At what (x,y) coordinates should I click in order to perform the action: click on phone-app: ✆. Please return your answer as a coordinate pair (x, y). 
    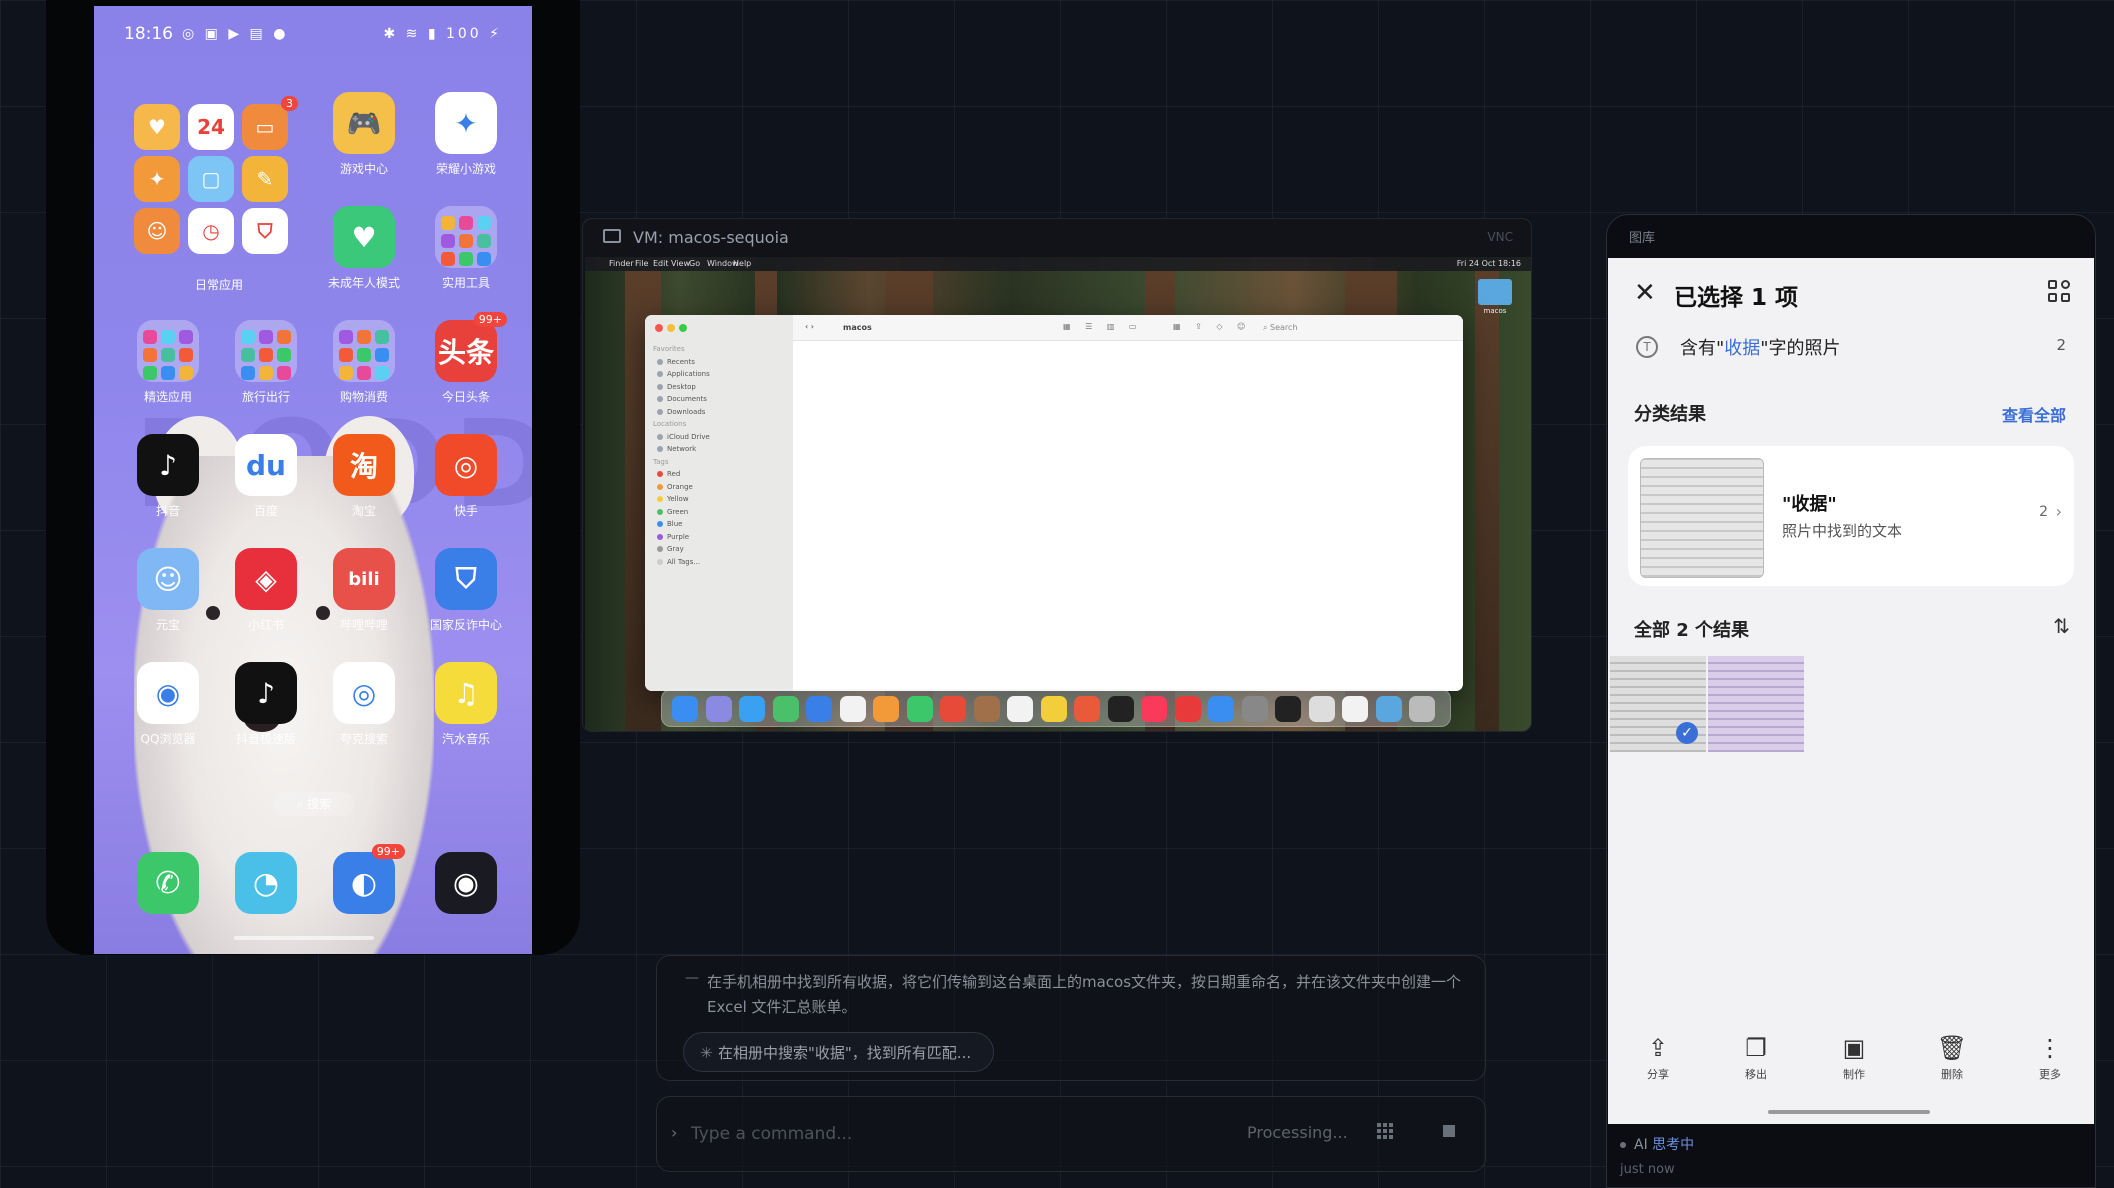
    Looking at the image, I should click on (168, 903).